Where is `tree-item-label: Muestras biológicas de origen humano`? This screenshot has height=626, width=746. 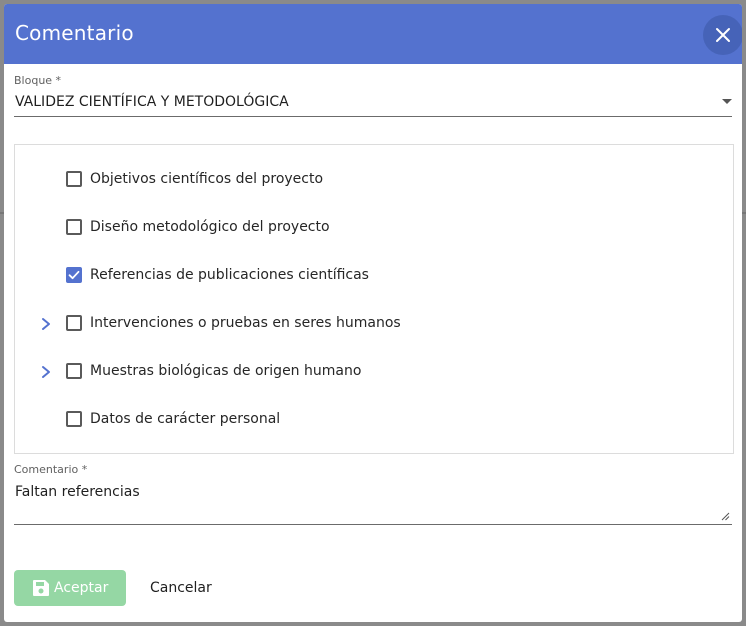
tree-item-label: Muestras biológicas de origen humano is located at coordinates (226, 371).